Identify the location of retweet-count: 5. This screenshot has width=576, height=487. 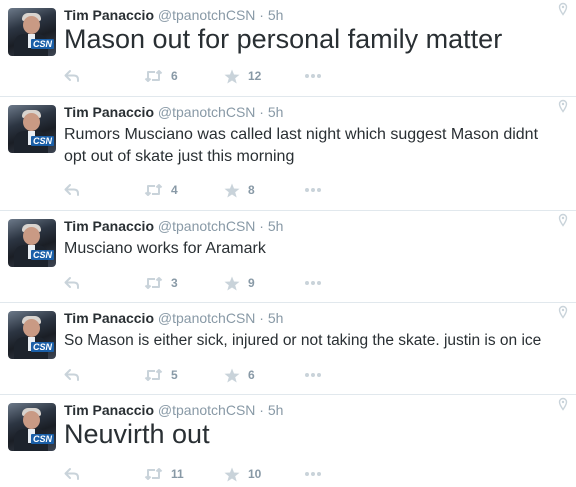
(174, 375).